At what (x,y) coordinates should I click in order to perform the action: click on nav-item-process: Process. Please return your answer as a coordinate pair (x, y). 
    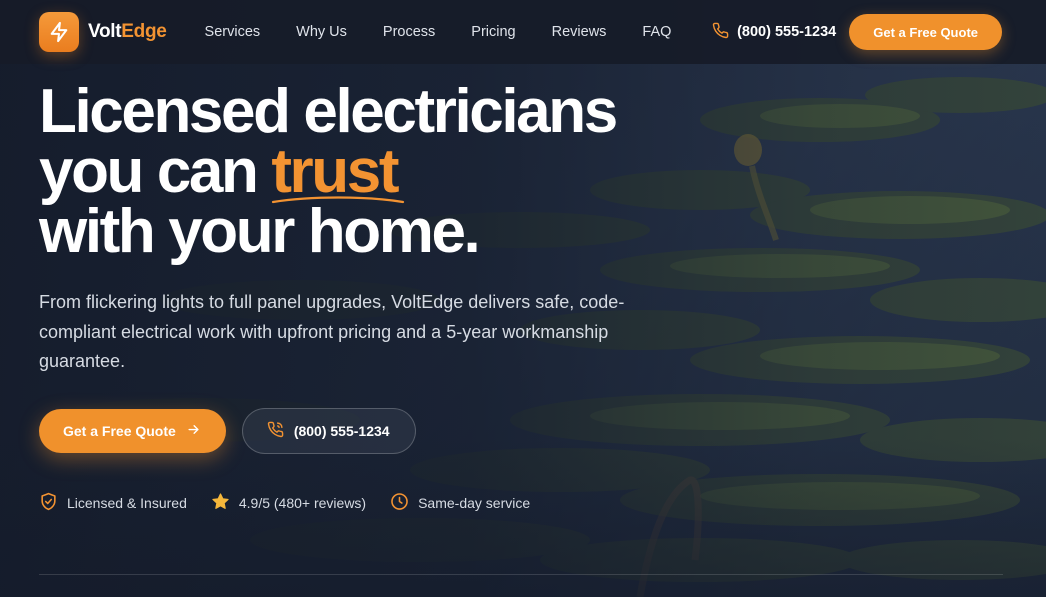
    Looking at the image, I should click on (409, 32).